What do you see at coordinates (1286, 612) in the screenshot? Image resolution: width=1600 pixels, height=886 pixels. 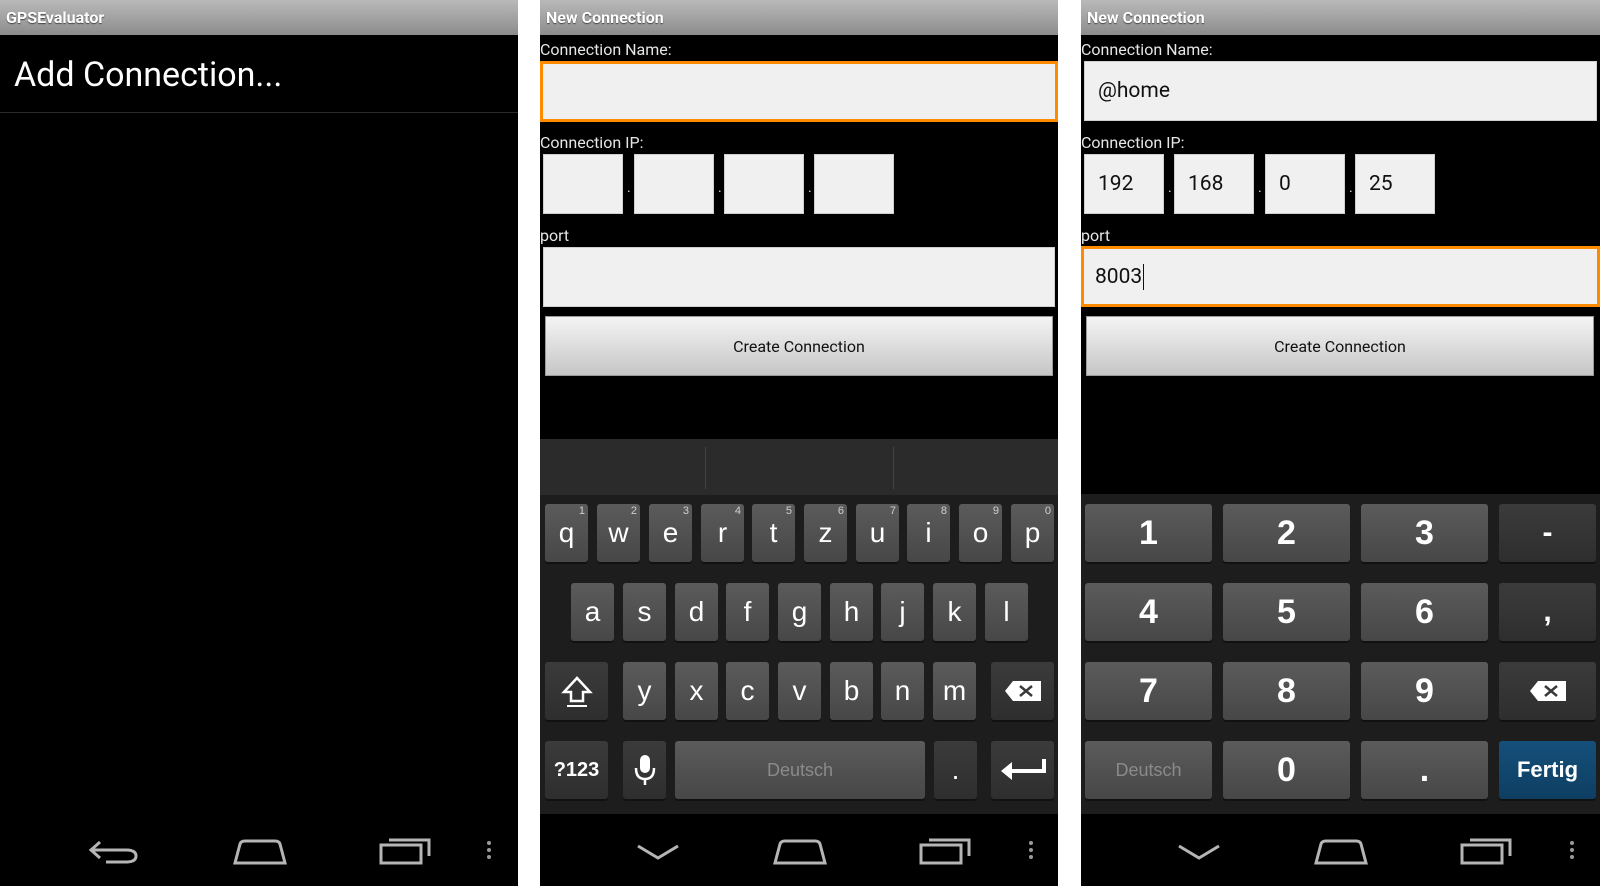 I see `key-5: 5` at bounding box center [1286, 612].